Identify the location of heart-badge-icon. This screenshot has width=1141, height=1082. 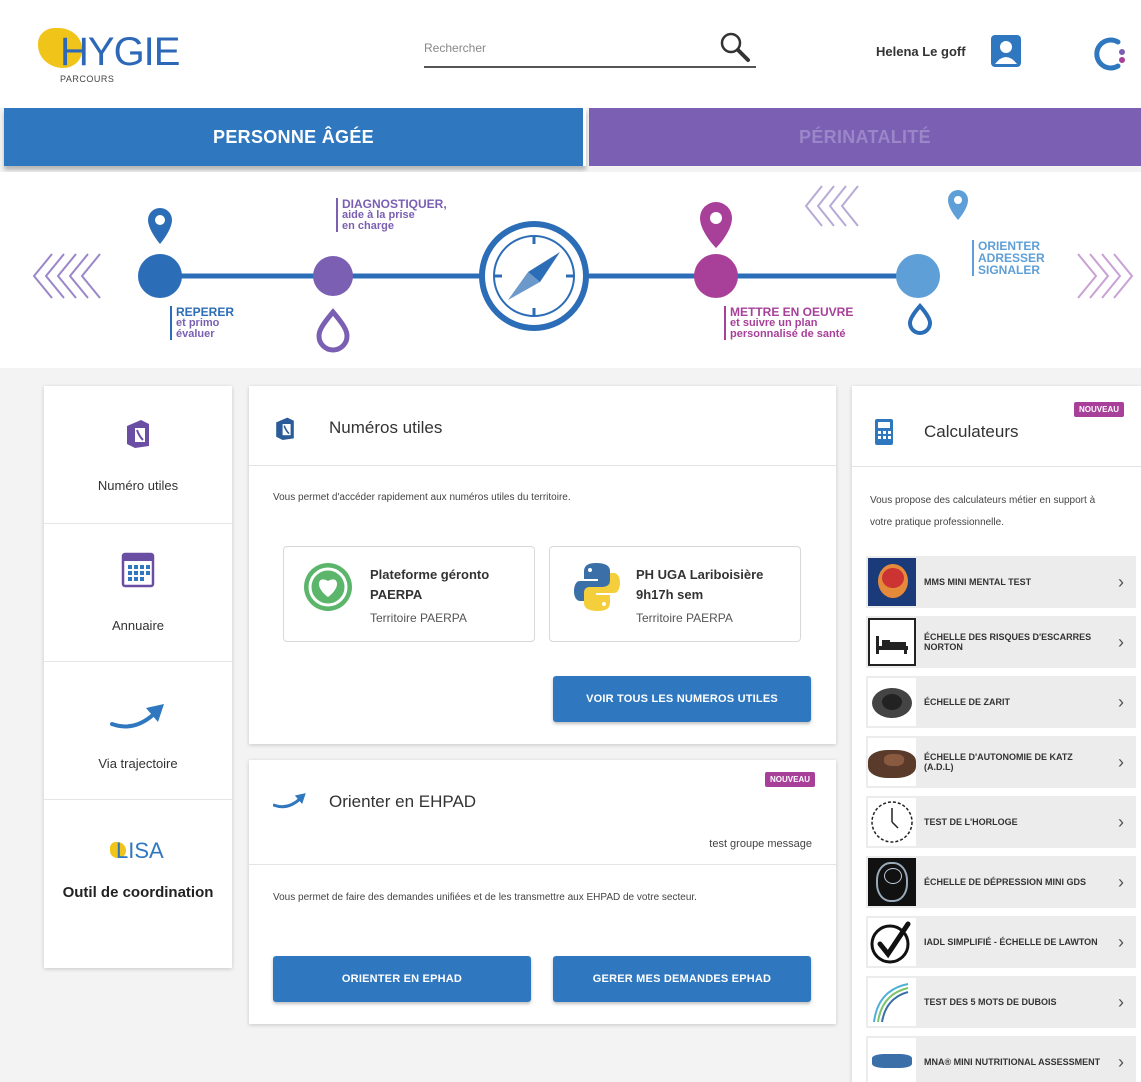
(328, 587).